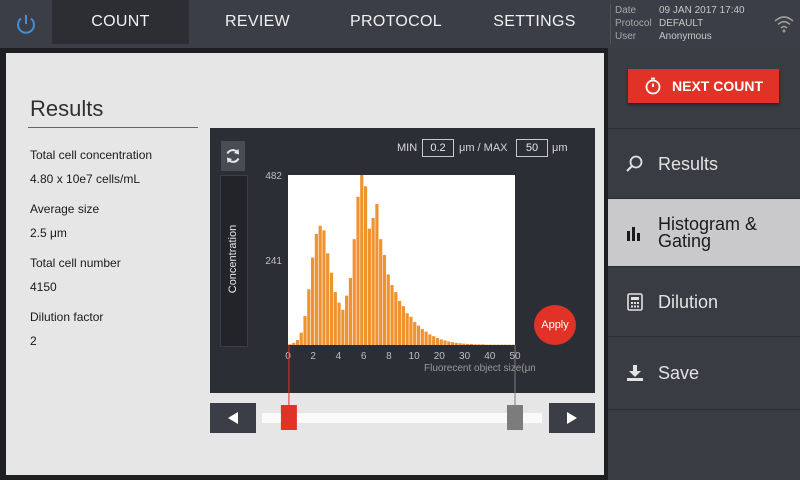  I want to click on x-tick-label: 8, so click(389, 356).